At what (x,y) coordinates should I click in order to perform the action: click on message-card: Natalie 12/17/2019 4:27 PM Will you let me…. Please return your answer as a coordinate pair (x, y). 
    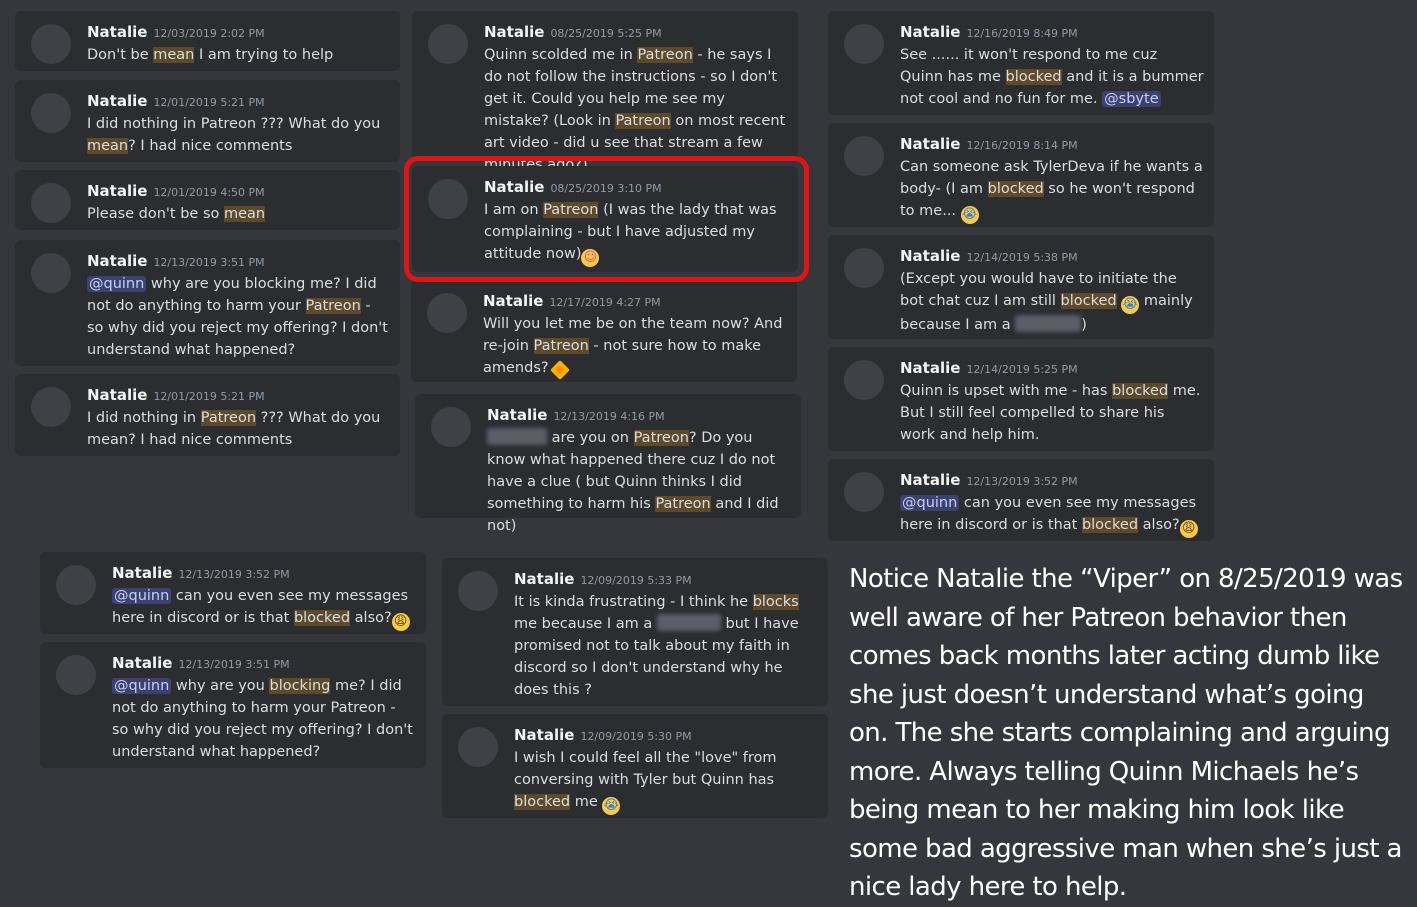
    Looking at the image, I should click on (604, 331).